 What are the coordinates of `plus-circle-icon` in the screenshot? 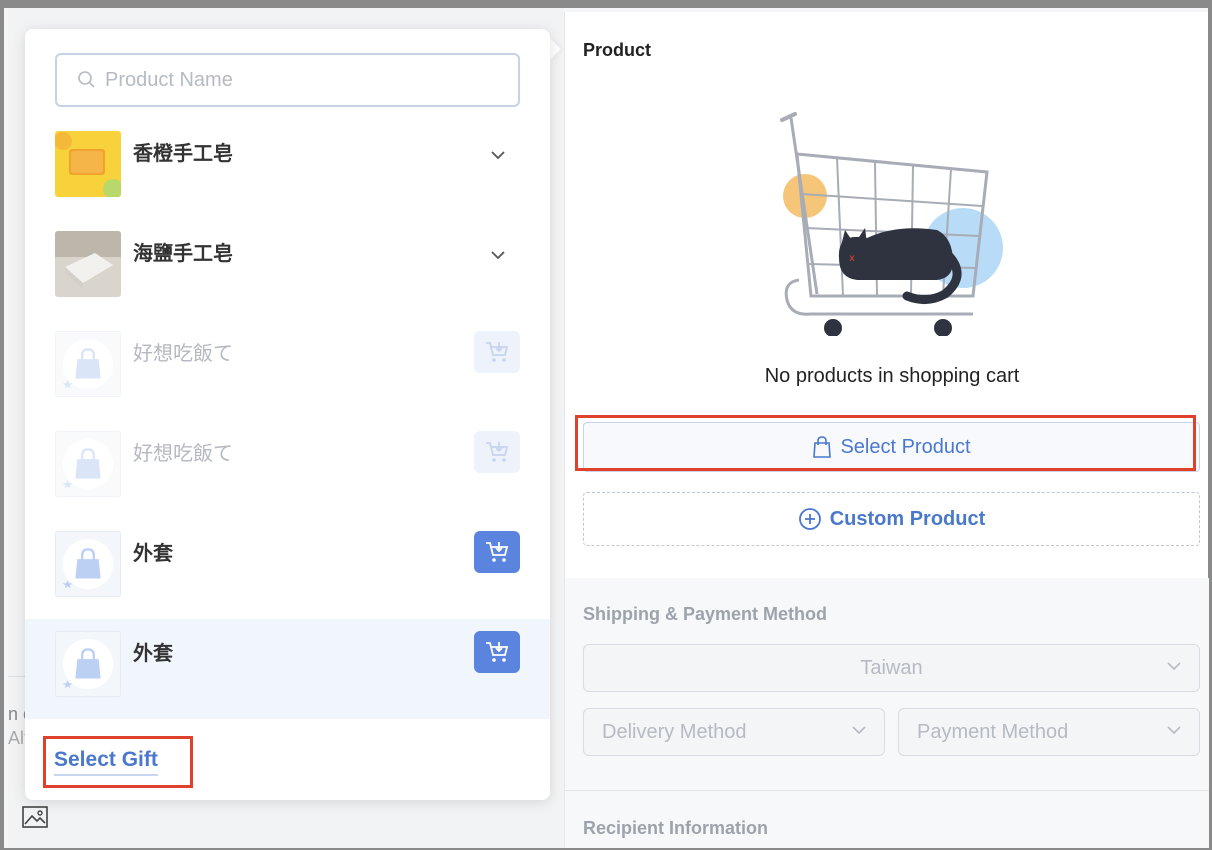 It's located at (809, 519).